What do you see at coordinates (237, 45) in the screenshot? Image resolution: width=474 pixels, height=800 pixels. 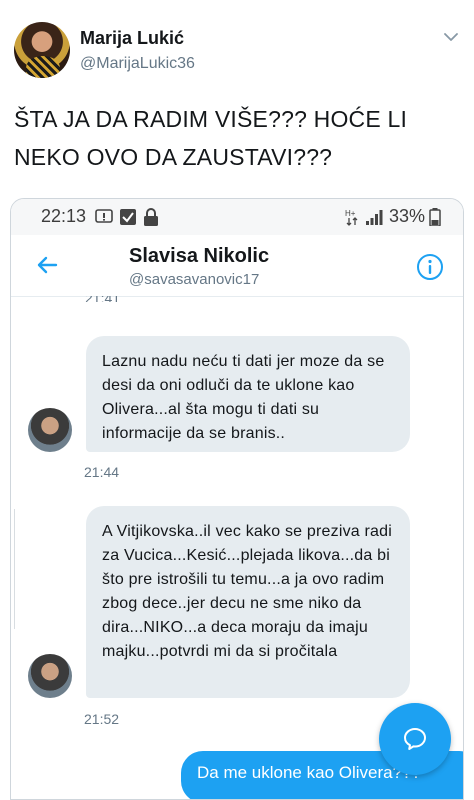 I see `tweet-header: Marija Lukić @MarijaLukic36` at bounding box center [237, 45].